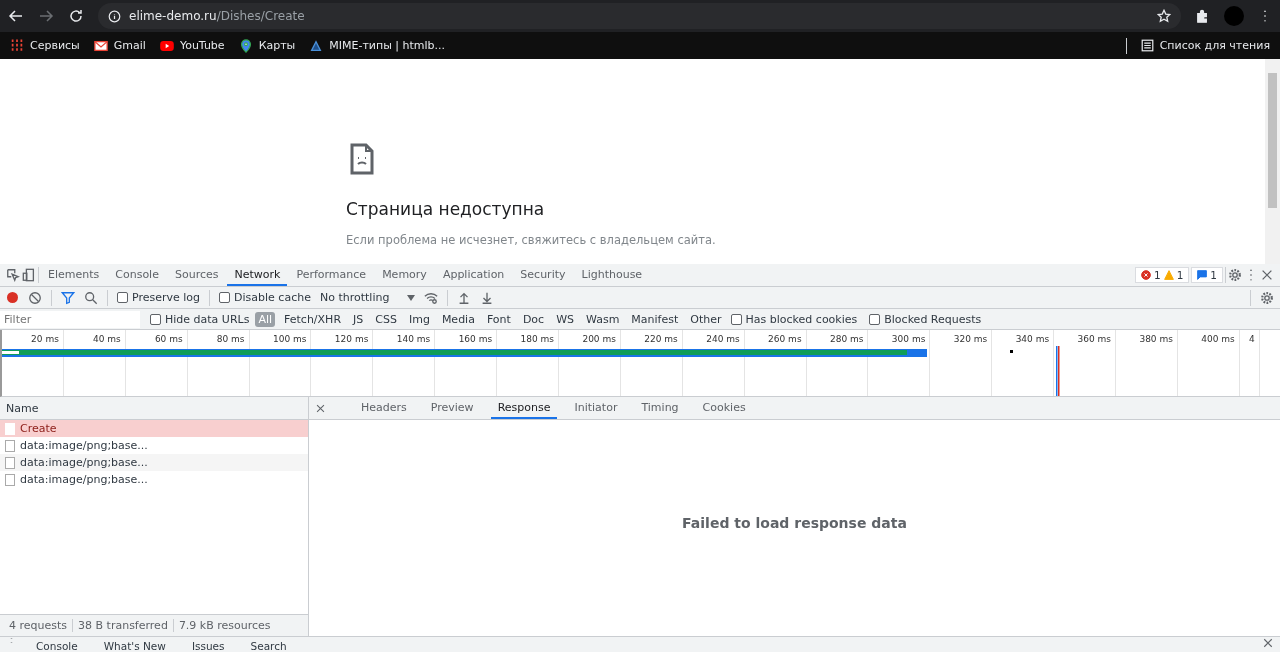 Image resolution: width=1280 pixels, height=652 pixels. What do you see at coordinates (498, 319) in the screenshot?
I see `type-filter-button: Font` at bounding box center [498, 319].